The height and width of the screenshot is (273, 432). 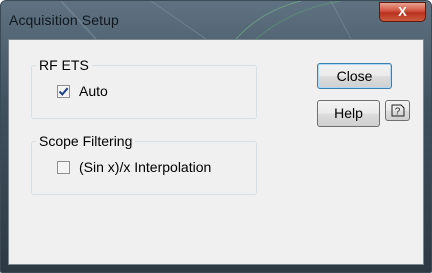 I want to click on context-help-button: ?, so click(x=397, y=110).